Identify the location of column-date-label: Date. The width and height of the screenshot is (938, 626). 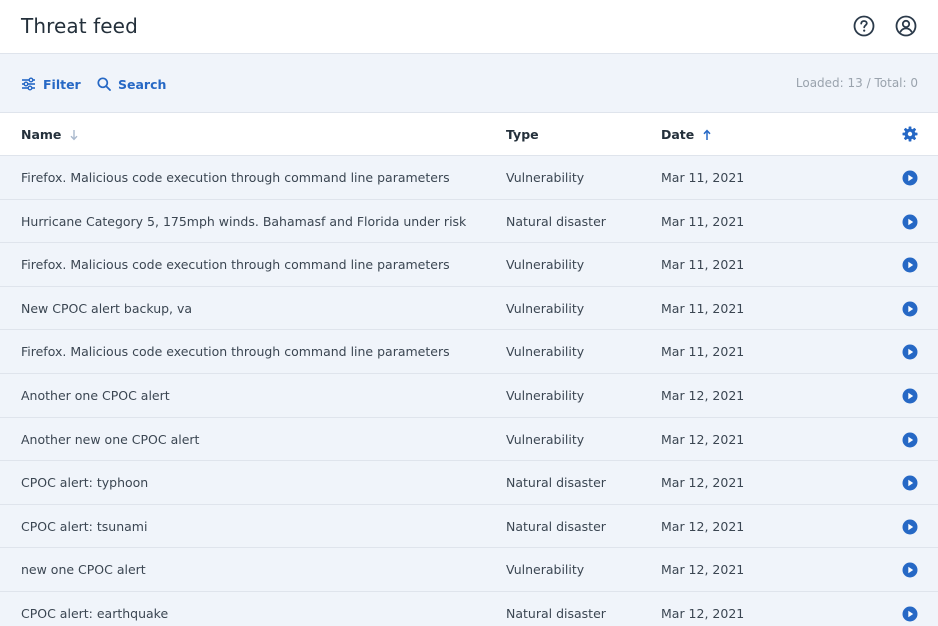
(678, 134).